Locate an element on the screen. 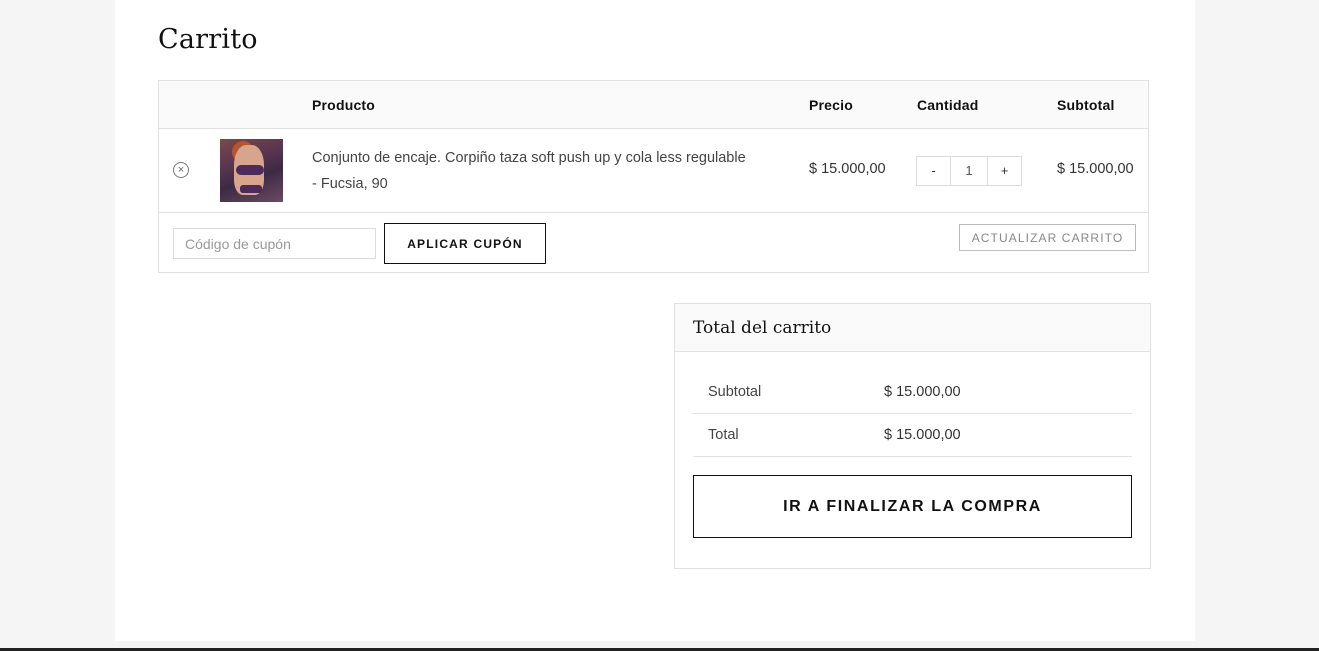  quantity-input: 1 is located at coordinates (969, 171).